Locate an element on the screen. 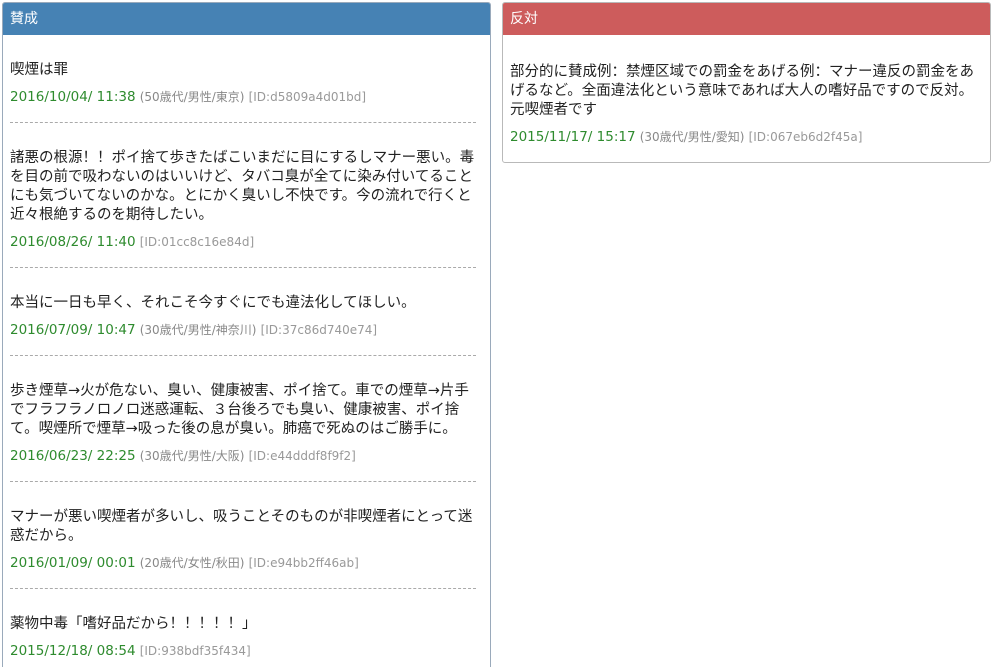  post-id: [ID:e94bb2ff46ab] is located at coordinates (303, 563).